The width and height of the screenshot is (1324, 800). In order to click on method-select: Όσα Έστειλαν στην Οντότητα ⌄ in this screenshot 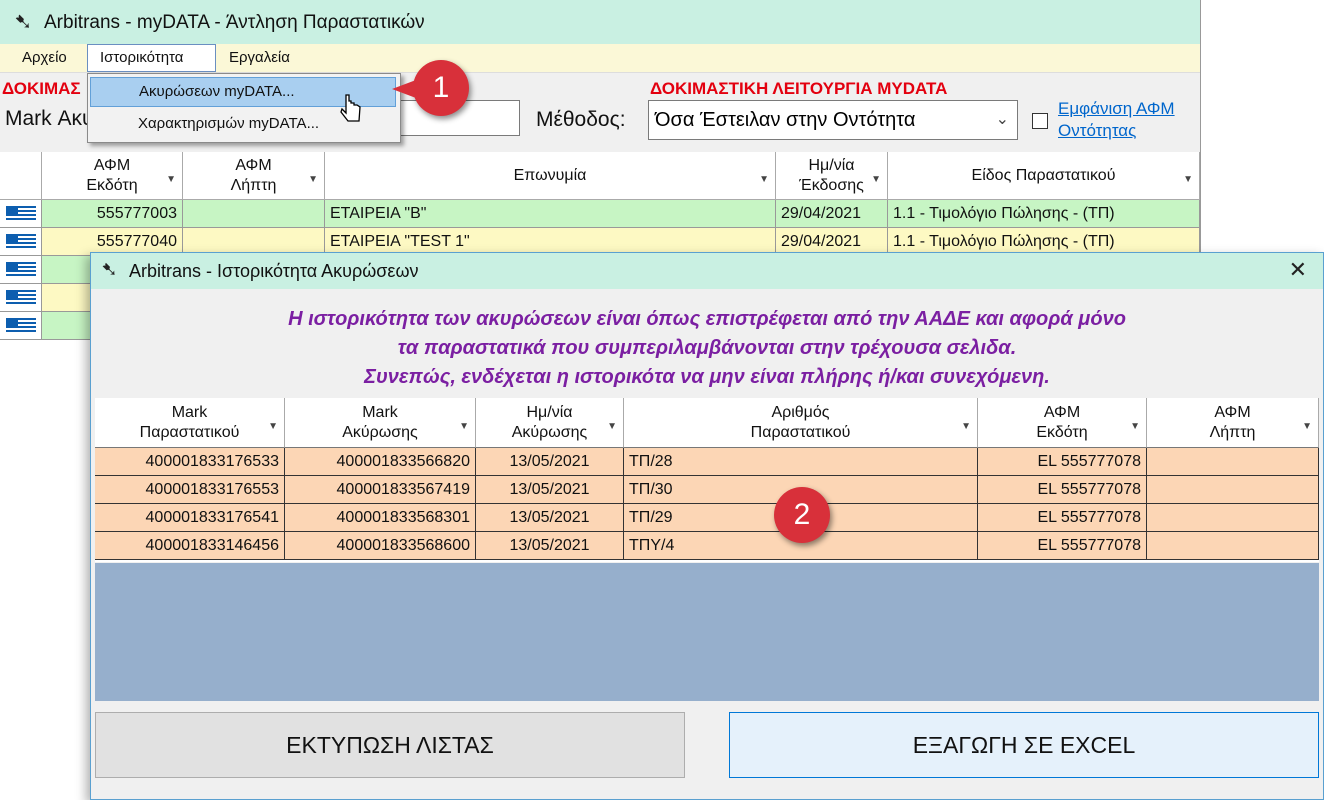, I will do `click(833, 120)`.